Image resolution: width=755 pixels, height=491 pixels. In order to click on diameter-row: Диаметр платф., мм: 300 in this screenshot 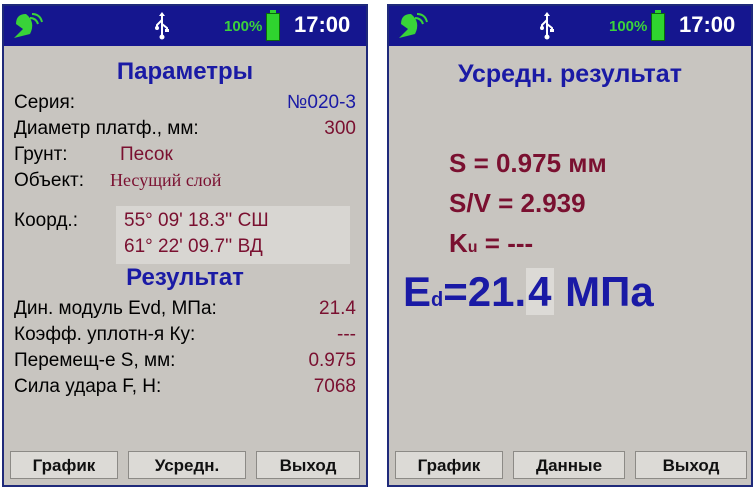, I will do `click(185, 129)`.